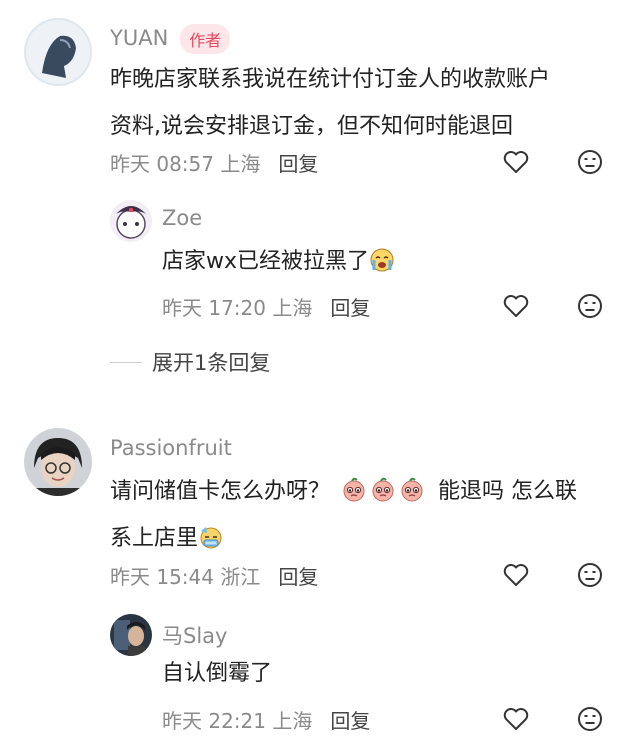 This screenshot has height=754, width=640. I want to click on comment-meta: 昨天 15:44 浙江 回复, so click(214, 575).